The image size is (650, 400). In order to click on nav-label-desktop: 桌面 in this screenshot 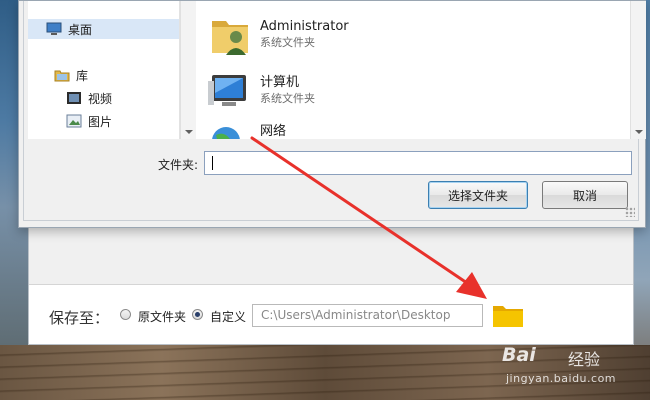, I will do `click(80, 29)`.